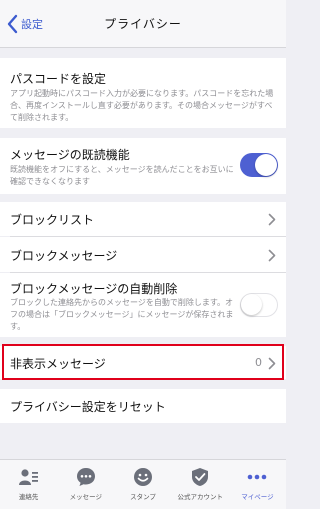 The height and width of the screenshot is (509, 320). What do you see at coordinates (143, 497) in the screenshot?
I see `tab-label: スタンプ` at bounding box center [143, 497].